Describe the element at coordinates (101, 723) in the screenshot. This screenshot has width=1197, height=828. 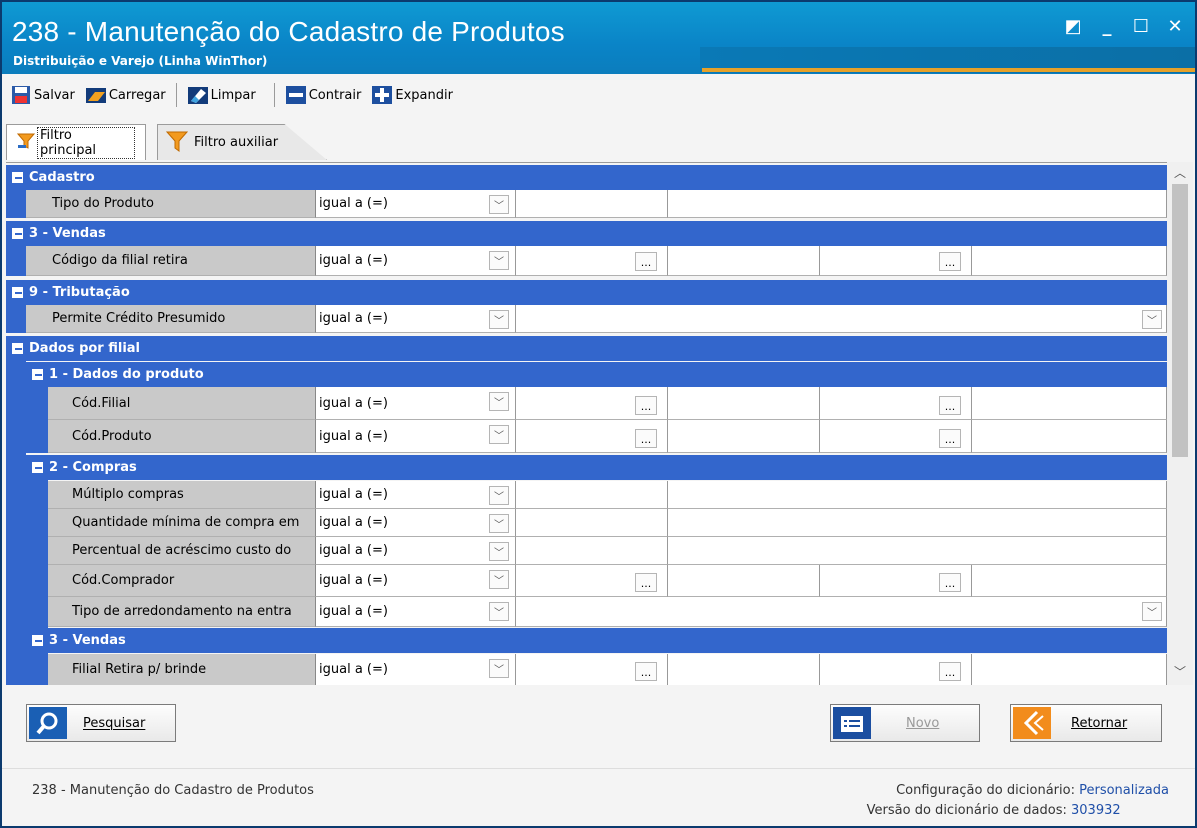
I see `search-button: Pesquisar` at that location.